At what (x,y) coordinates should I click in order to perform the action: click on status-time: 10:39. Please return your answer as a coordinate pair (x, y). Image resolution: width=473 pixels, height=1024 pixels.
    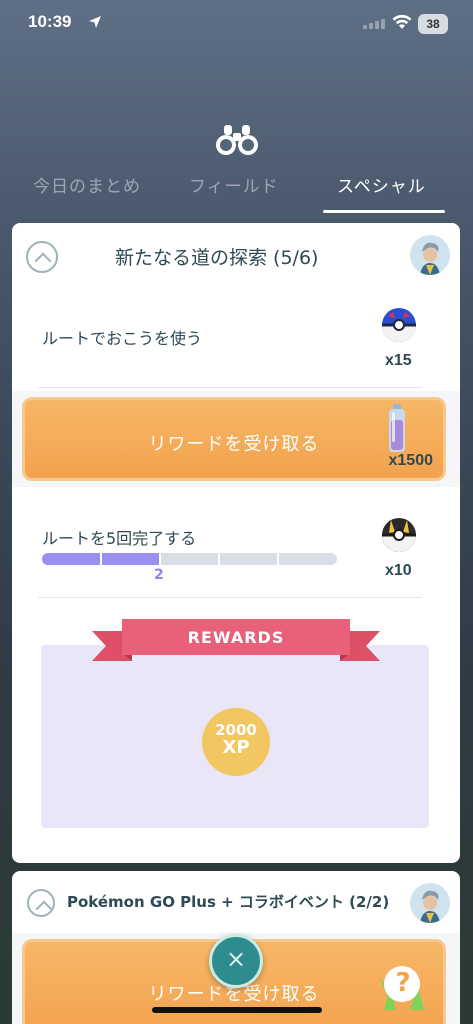
    Looking at the image, I should click on (50, 21).